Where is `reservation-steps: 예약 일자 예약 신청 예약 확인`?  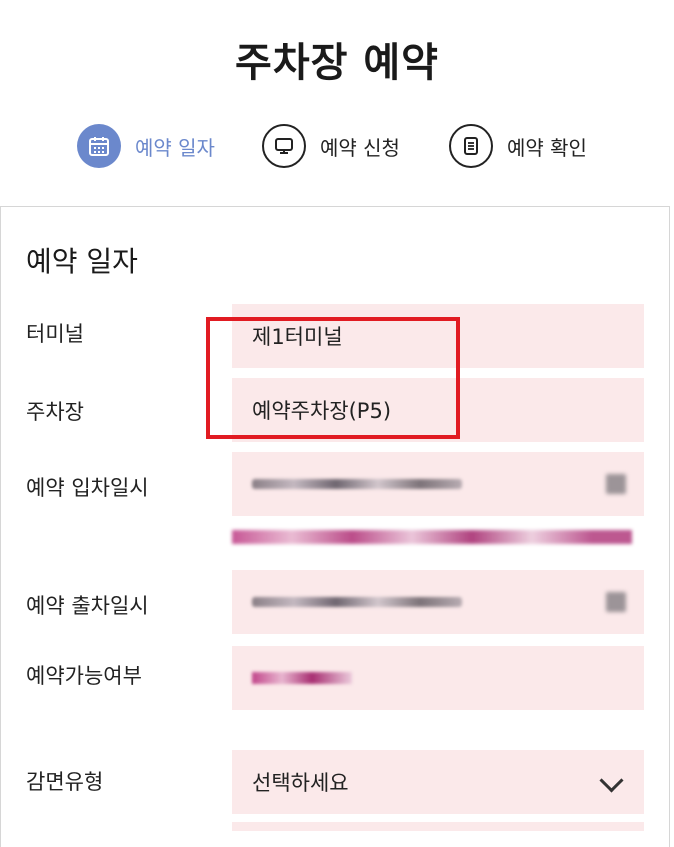
reservation-steps: 예약 일자 예약 신청 예약 확인 is located at coordinates (337, 146).